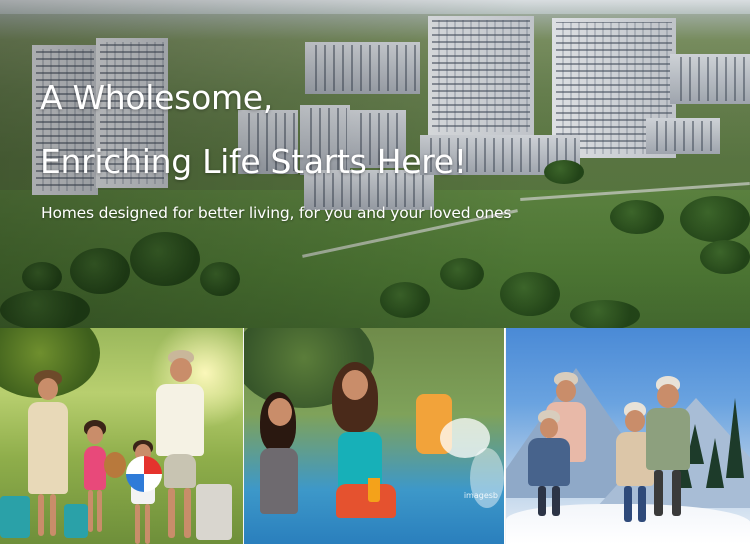 Image resolution: width=750 pixels, height=544 pixels. What do you see at coordinates (156, 97) in the screenshot?
I see `hero-title-line-1: A Wholesome,` at bounding box center [156, 97].